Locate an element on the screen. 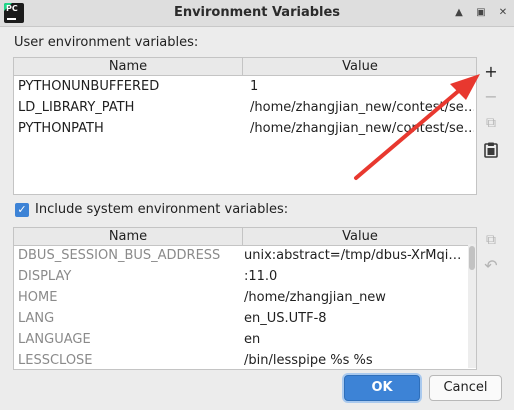 The image size is (514, 410). cancel-button: Cancel is located at coordinates (465, 388).